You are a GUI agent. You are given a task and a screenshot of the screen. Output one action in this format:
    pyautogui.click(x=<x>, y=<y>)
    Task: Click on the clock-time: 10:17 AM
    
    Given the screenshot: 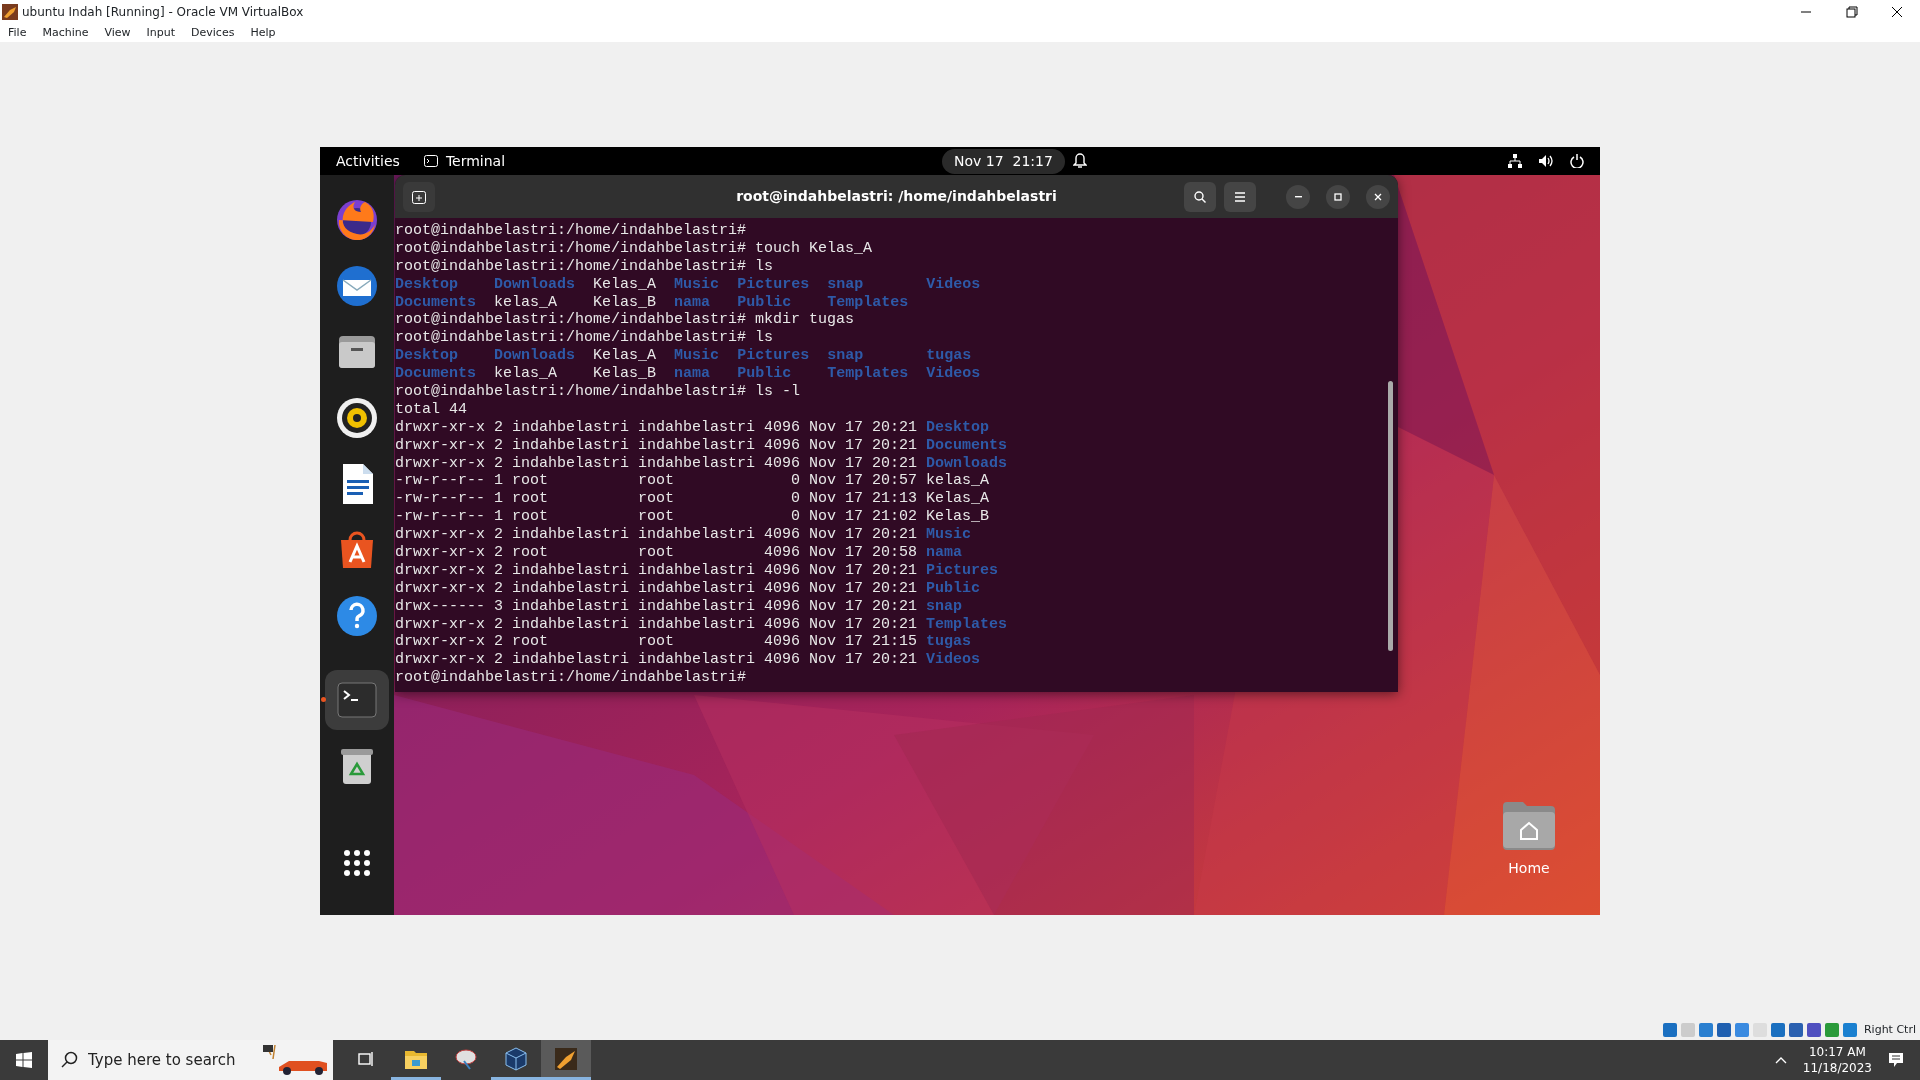 What is the action you would take?
    pyautogui.click(x=1837, y=1052)
    